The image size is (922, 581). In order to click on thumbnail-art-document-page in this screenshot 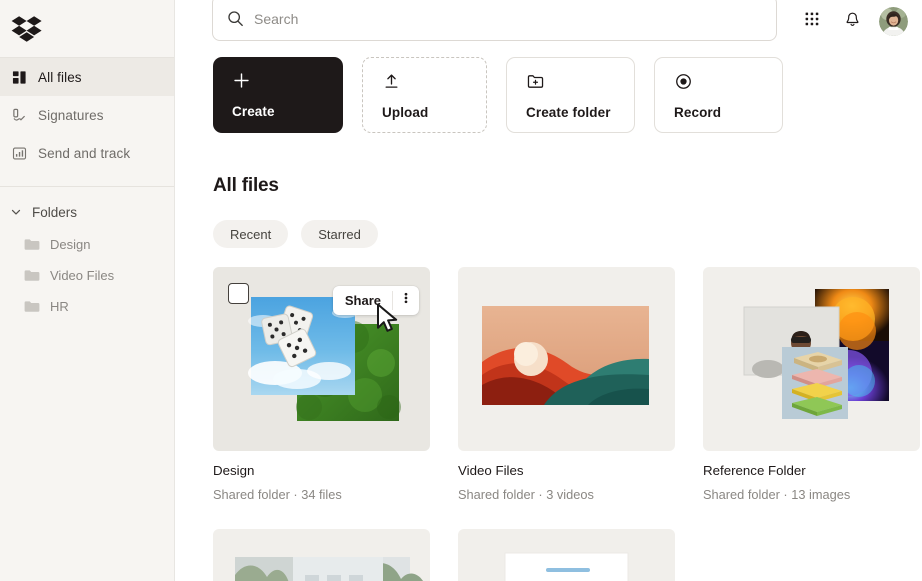, I will do `click(566, 555)`.